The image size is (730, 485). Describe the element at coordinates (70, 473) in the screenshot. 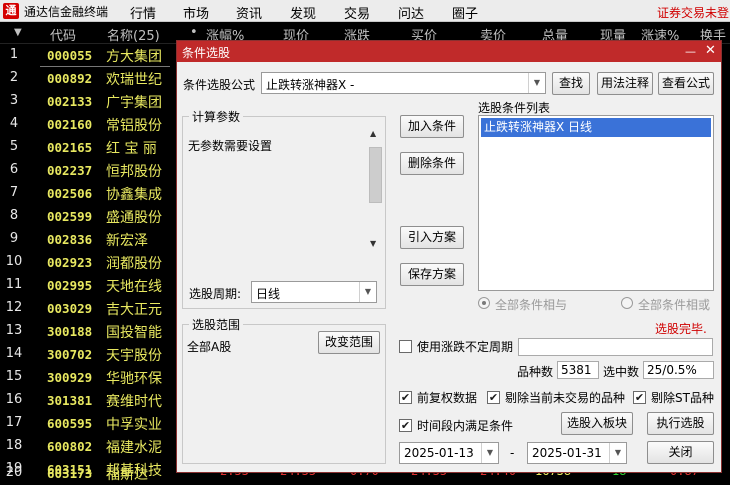

I see `stock-code: 603173` at that location.